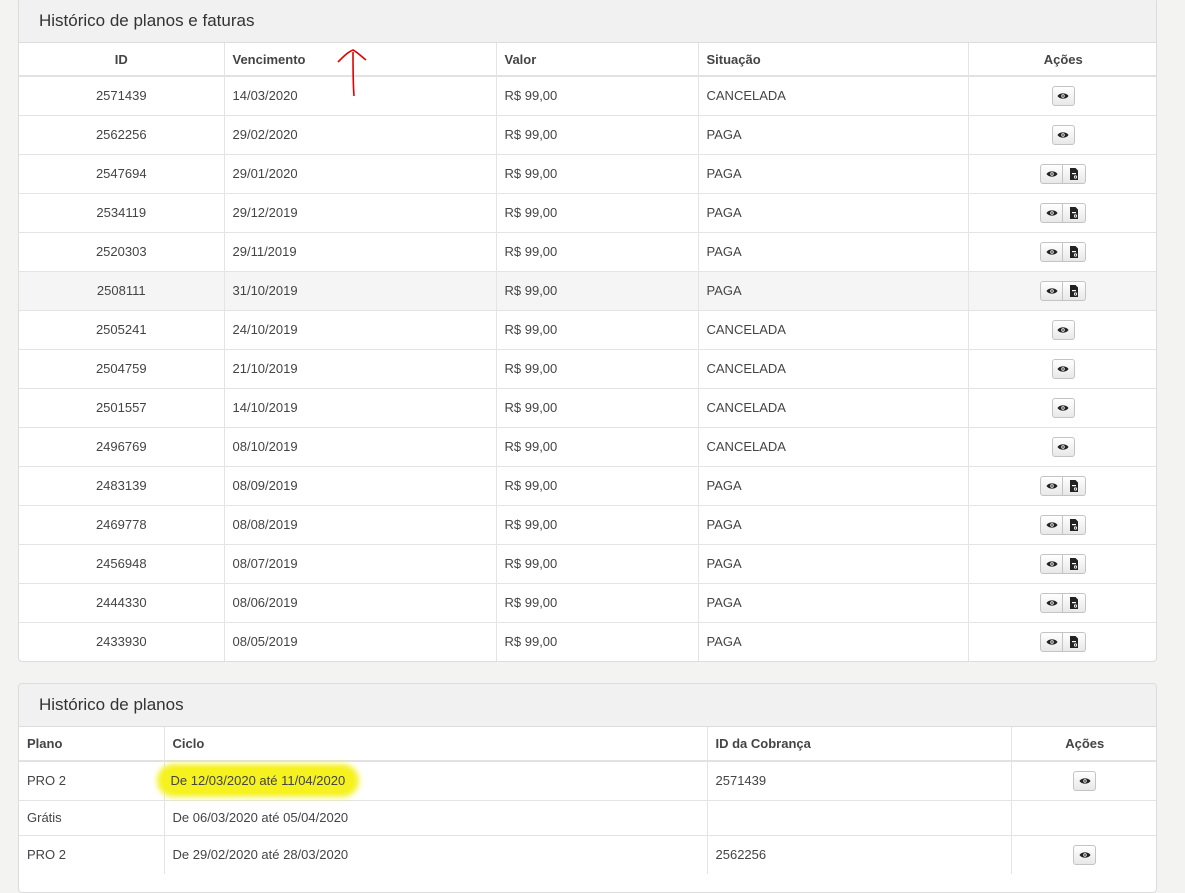  Describe the element at coordinates (587, 446) in the screenshot. I see `invoice-row: 2496769 08/10/2019 R$ 99,00 CANCELADA` at that location.